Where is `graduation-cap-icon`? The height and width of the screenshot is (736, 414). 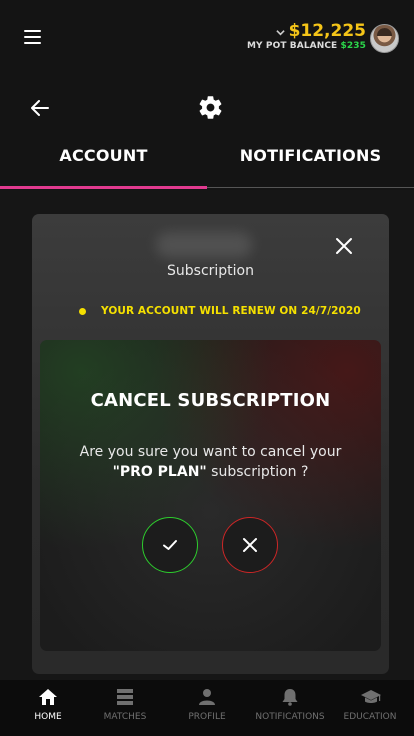
graduation-cap-icon is located at coordinates (371, 696).